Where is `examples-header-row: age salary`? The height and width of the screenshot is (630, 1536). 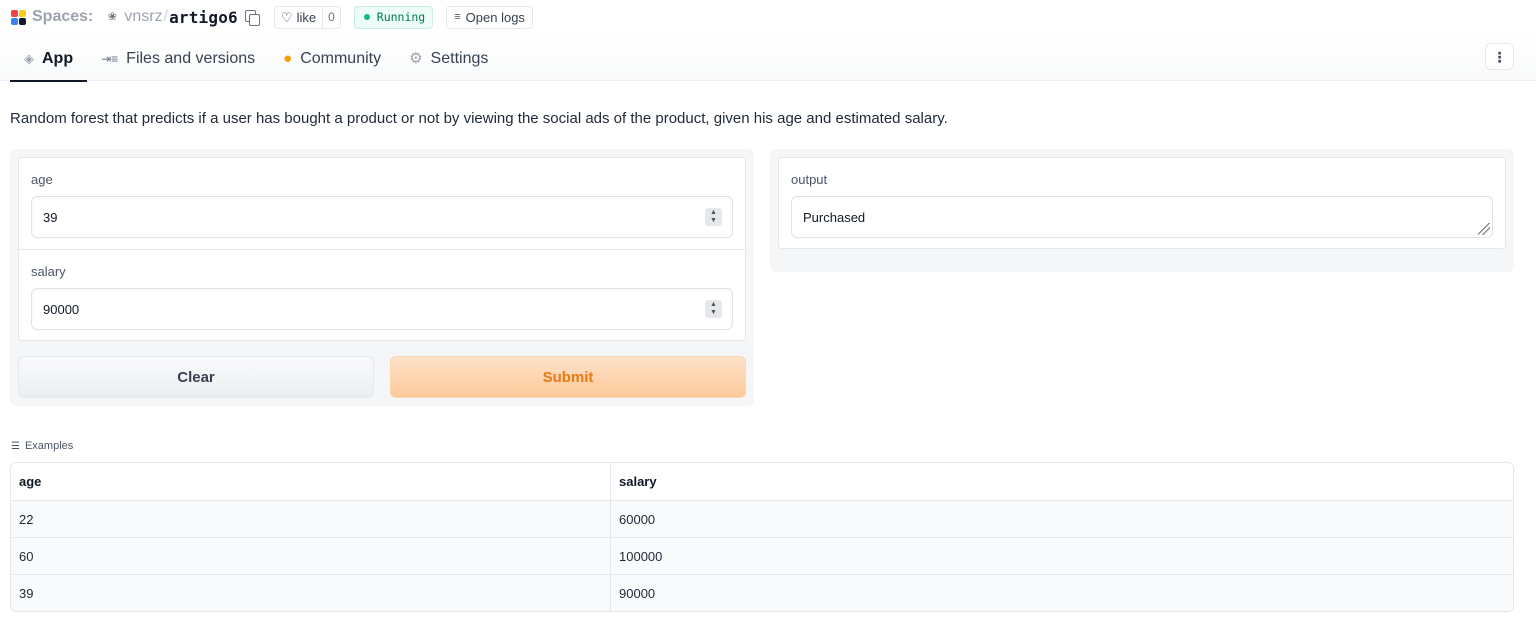 examples-header-row: age salary is located at coordinates (762, 481).